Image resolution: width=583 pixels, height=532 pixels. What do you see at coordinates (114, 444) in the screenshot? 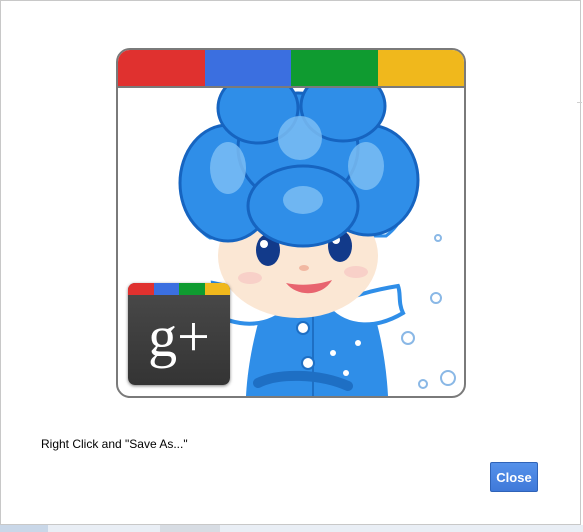
I see `save-instruction-text: Right Click and "Save As..."` at bounding box center [114, 444].